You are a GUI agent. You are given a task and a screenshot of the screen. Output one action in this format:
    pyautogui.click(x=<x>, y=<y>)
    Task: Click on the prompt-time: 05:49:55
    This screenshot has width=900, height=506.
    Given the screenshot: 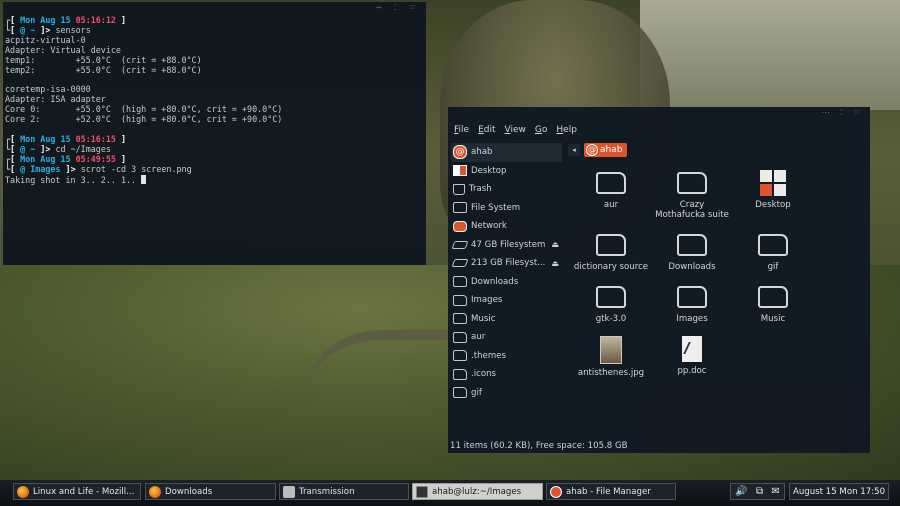 What is the action you would take?
    pyautogui.click(x=95, y=158)
    